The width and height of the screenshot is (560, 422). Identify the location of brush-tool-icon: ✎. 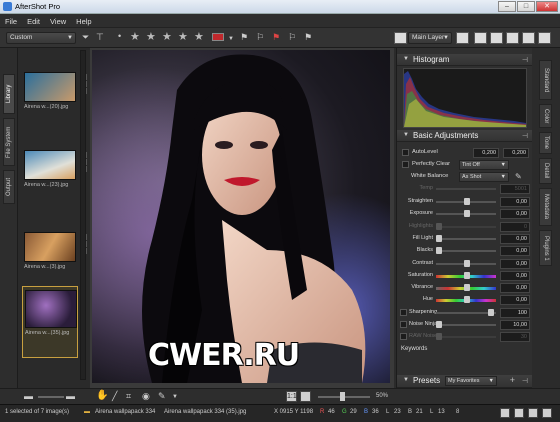
(162, 396).